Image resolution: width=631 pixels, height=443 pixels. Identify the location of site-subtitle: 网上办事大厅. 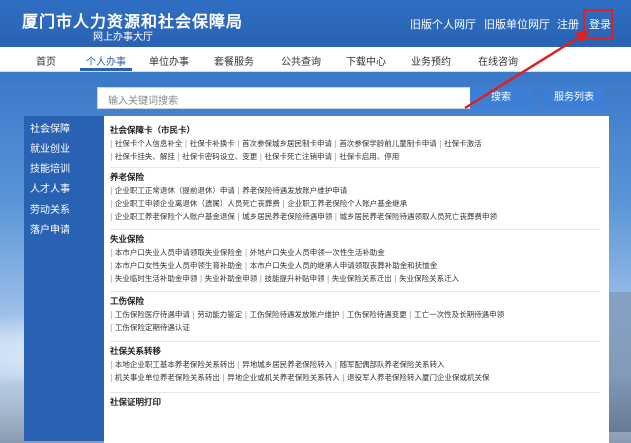
(123, 37).